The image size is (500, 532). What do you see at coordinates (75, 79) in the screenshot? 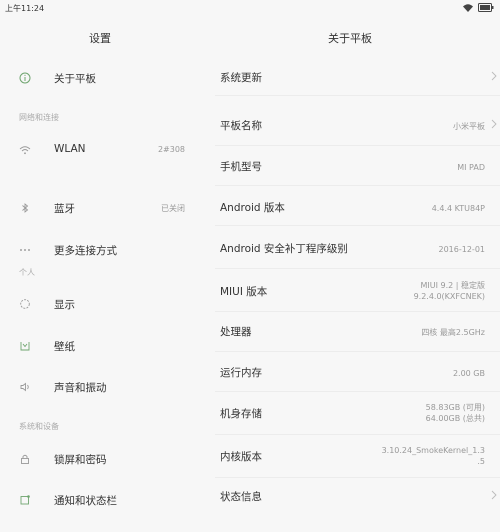
I see `sidebar-item-label: 关于平板` at bounding box center [75, 79].